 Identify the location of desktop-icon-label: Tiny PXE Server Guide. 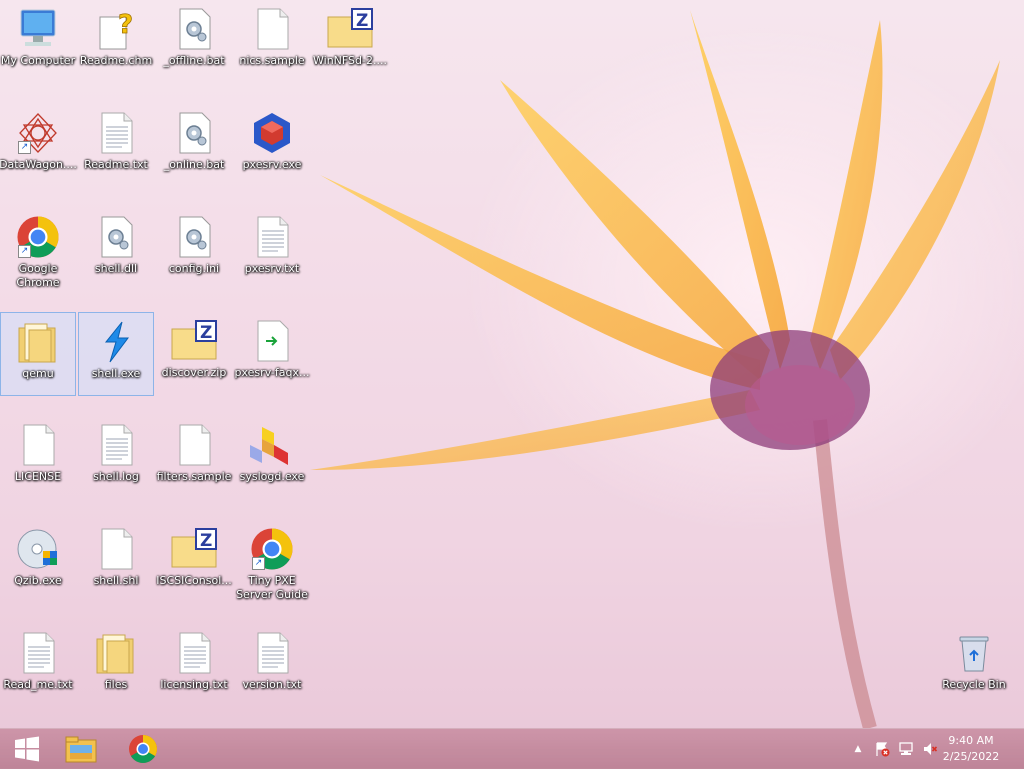
(272, 587).